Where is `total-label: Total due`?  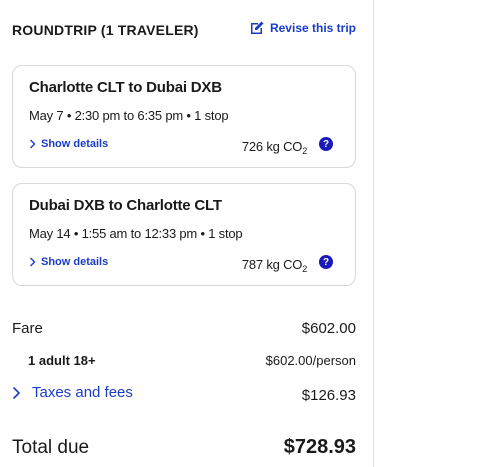 total-label: Total due is located at coordinates (51, 447).